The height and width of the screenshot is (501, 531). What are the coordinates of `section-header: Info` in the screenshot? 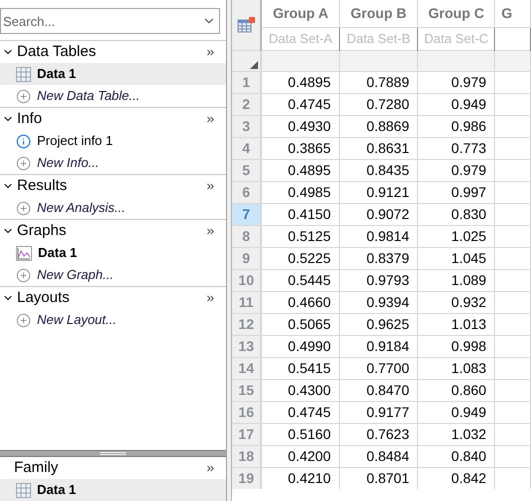 It's located at (113, 119).